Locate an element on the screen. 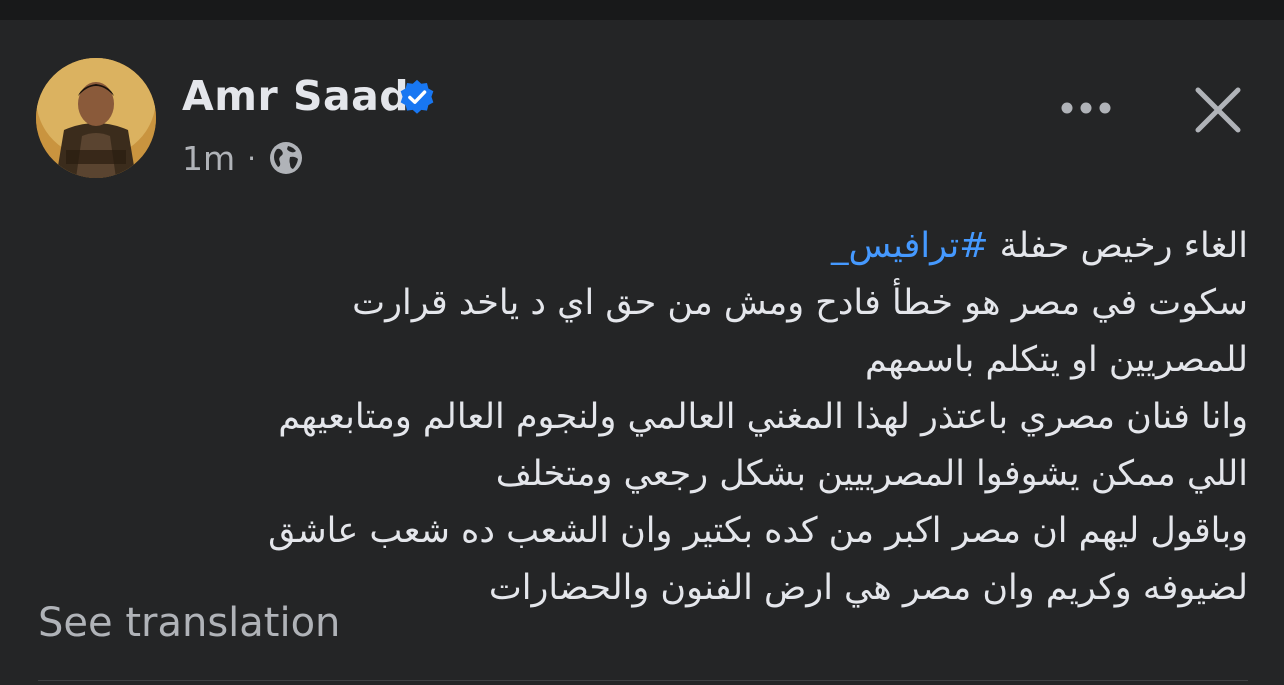  post-meta: 1m · is located at coordinates (243, 158).